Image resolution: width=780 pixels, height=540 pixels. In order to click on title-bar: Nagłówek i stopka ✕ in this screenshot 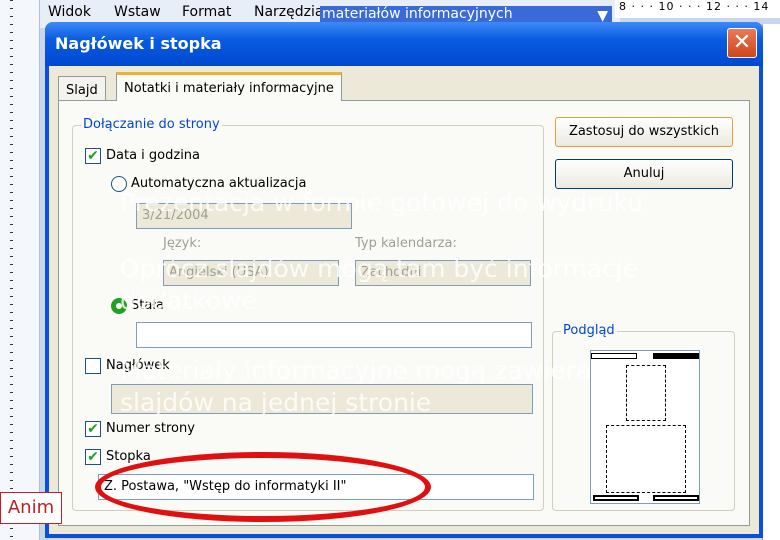, I will do `click(404, 44)`.